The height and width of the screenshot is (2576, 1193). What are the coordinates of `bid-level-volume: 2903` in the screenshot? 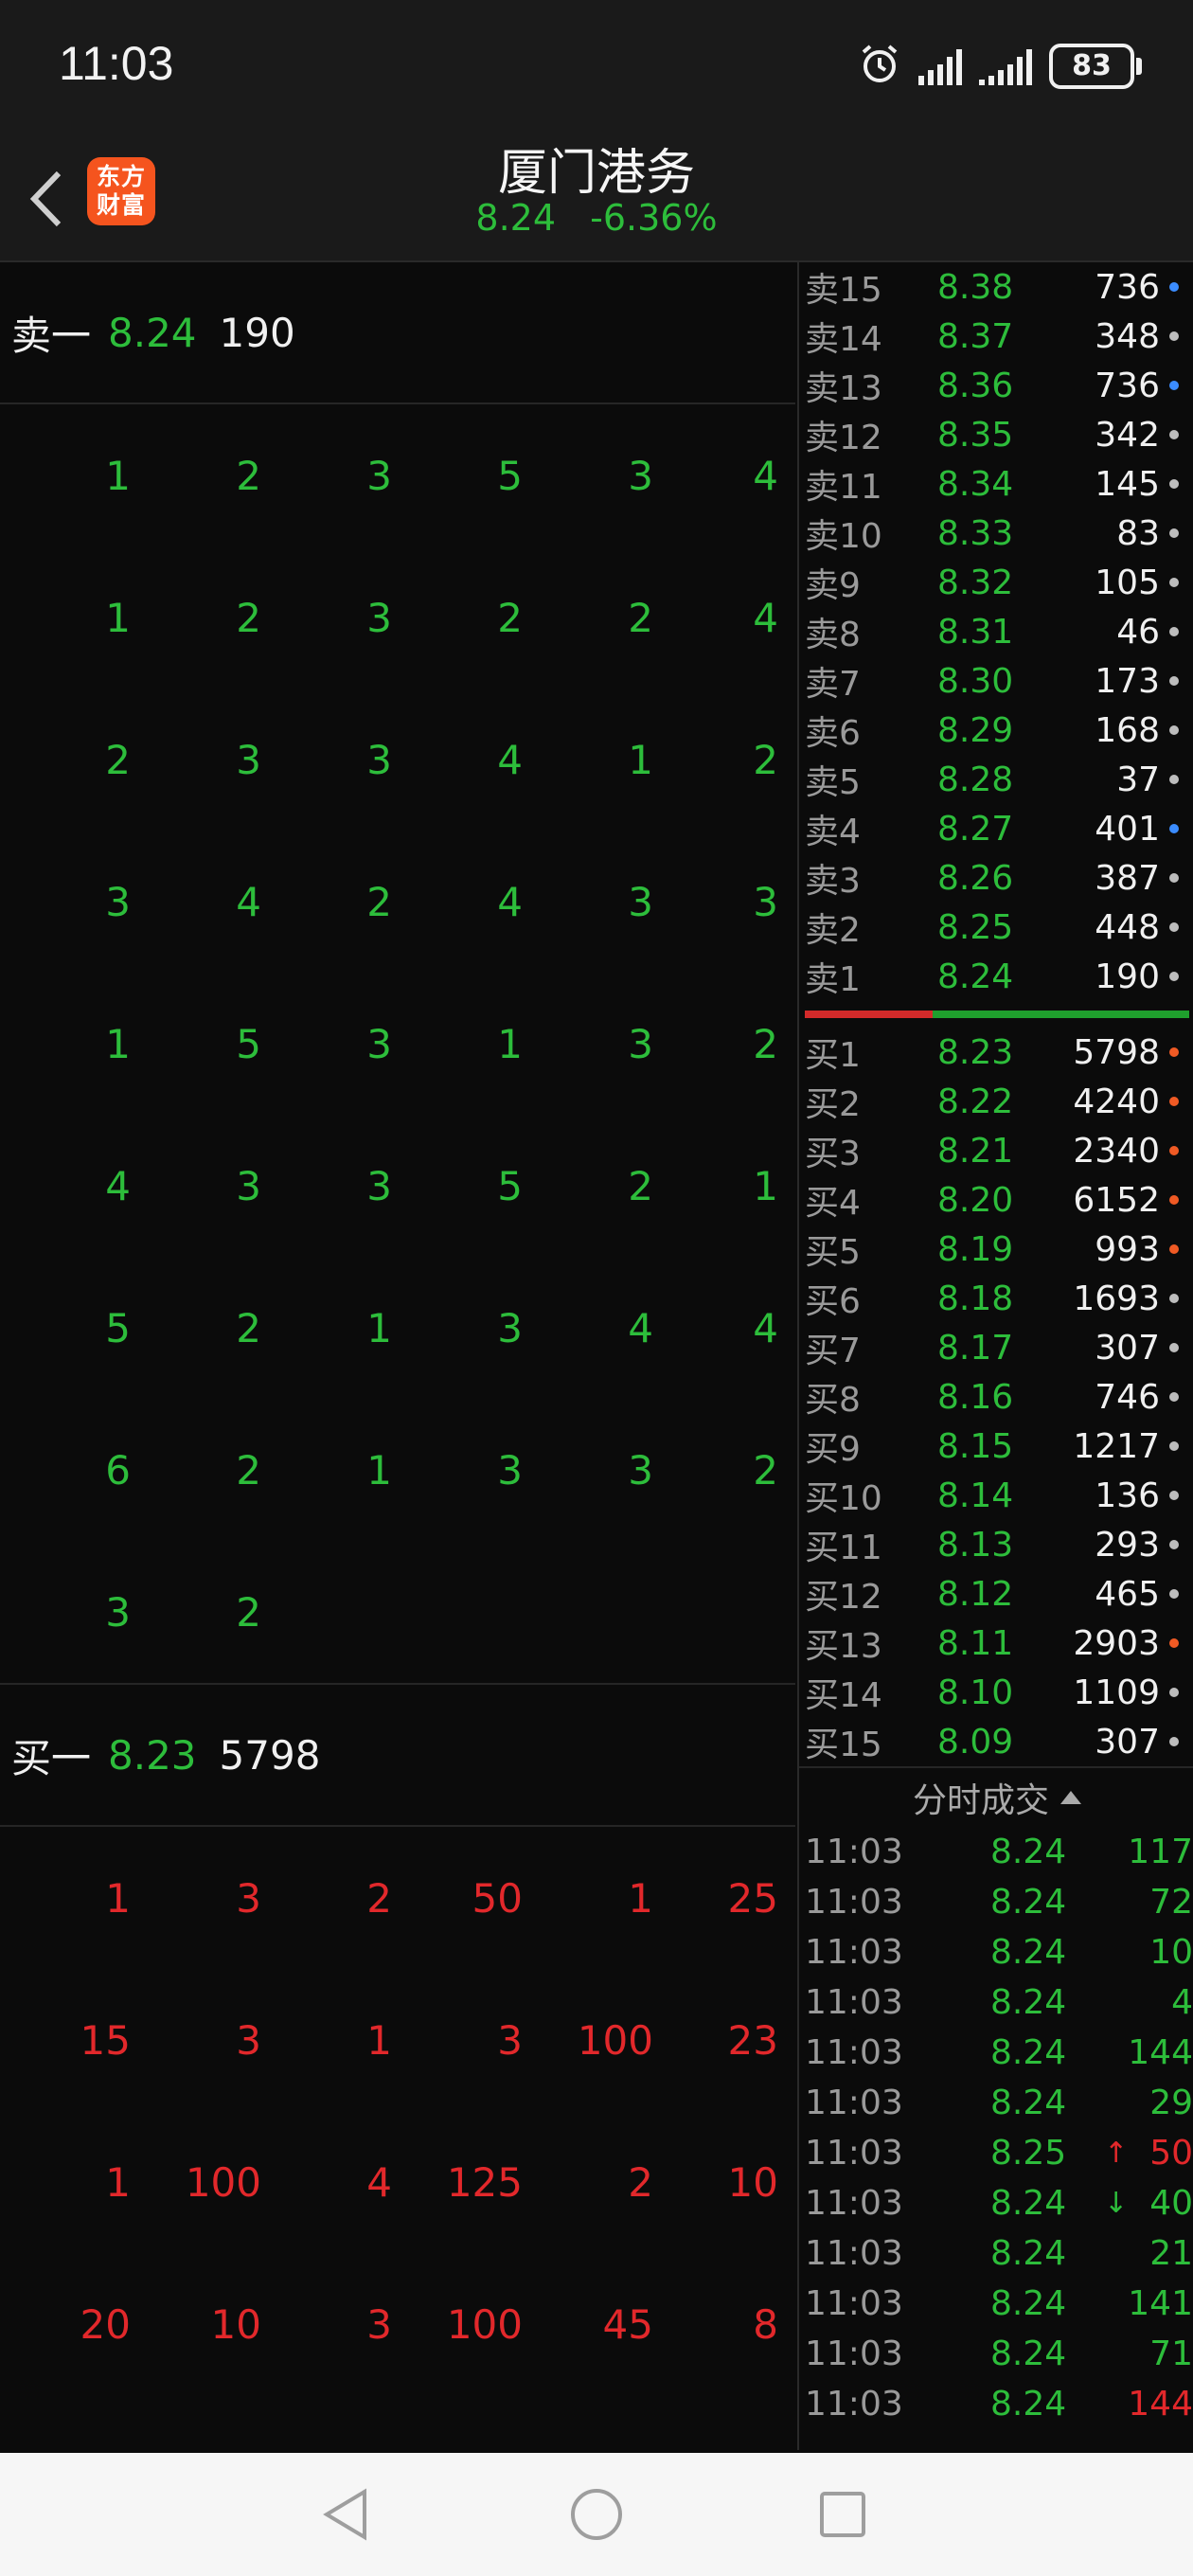 It's located at (1116, 1643).